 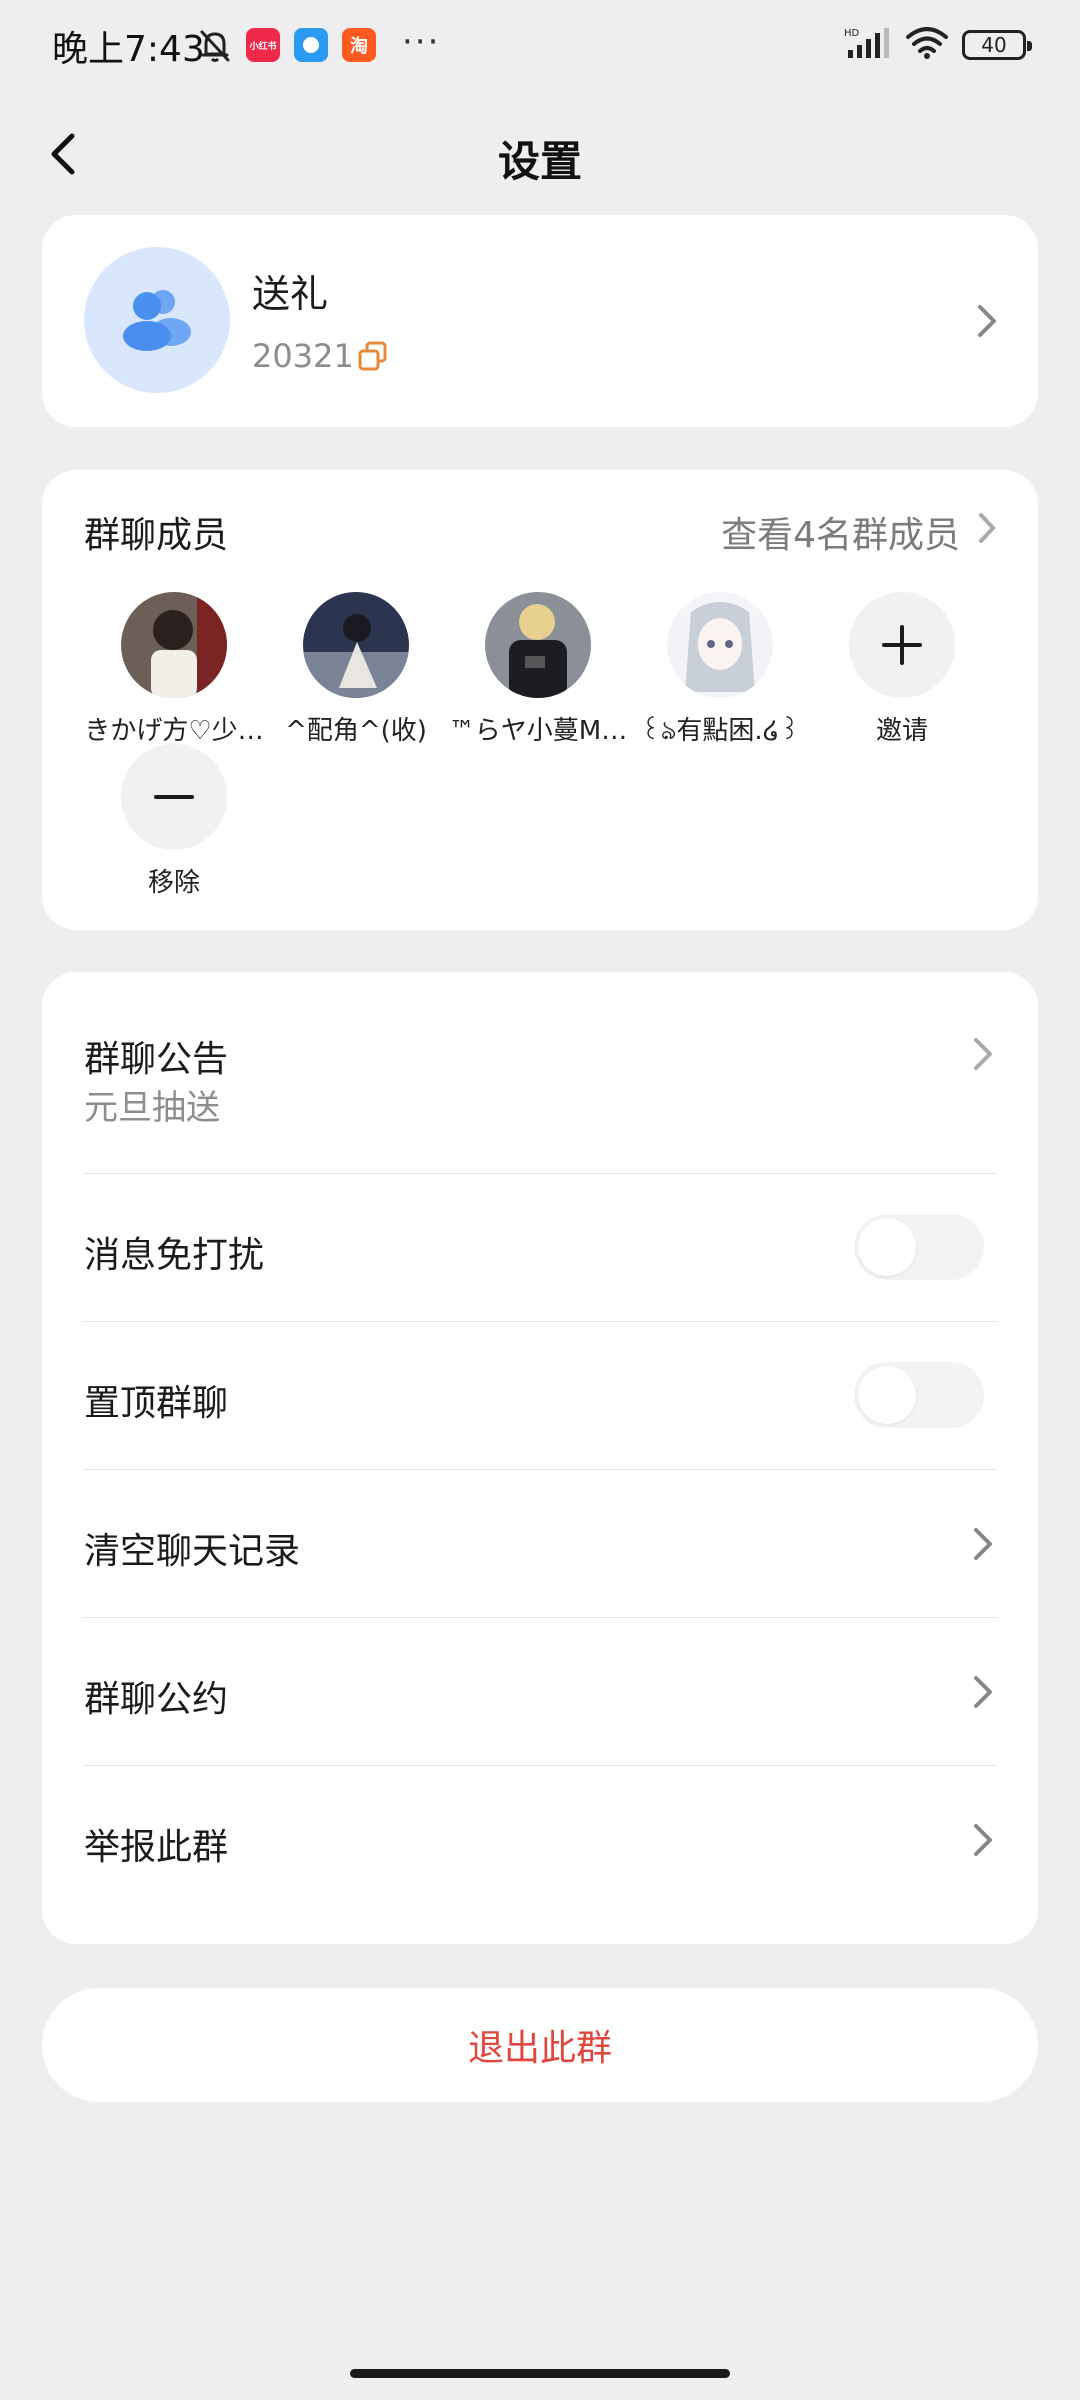 I want to click on exit-group-button: 退出此群, so click(x=540, y=2045).